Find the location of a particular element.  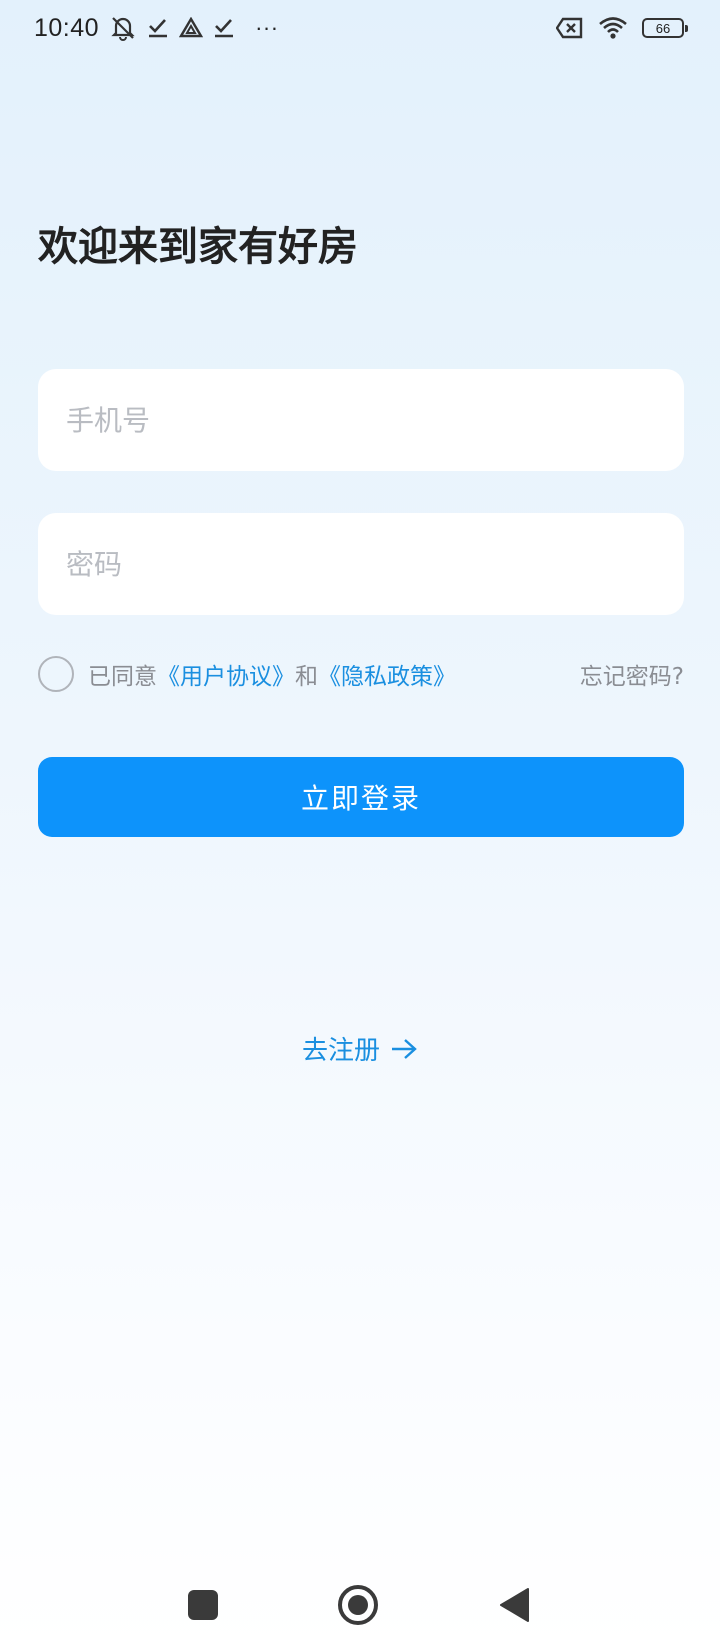

agreement-row: 已同意 《用户协议》 和 《隐私政策》 忘记密码? is located at coordinates (361, 674).